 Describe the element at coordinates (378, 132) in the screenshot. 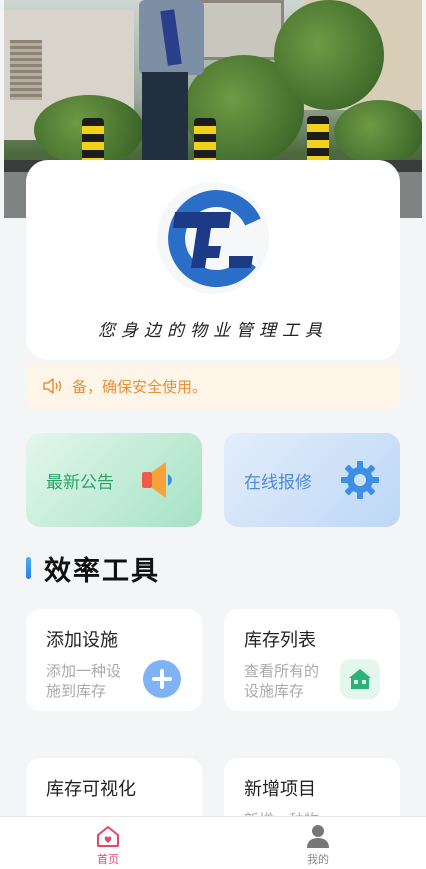

I see `shrub` at that location.